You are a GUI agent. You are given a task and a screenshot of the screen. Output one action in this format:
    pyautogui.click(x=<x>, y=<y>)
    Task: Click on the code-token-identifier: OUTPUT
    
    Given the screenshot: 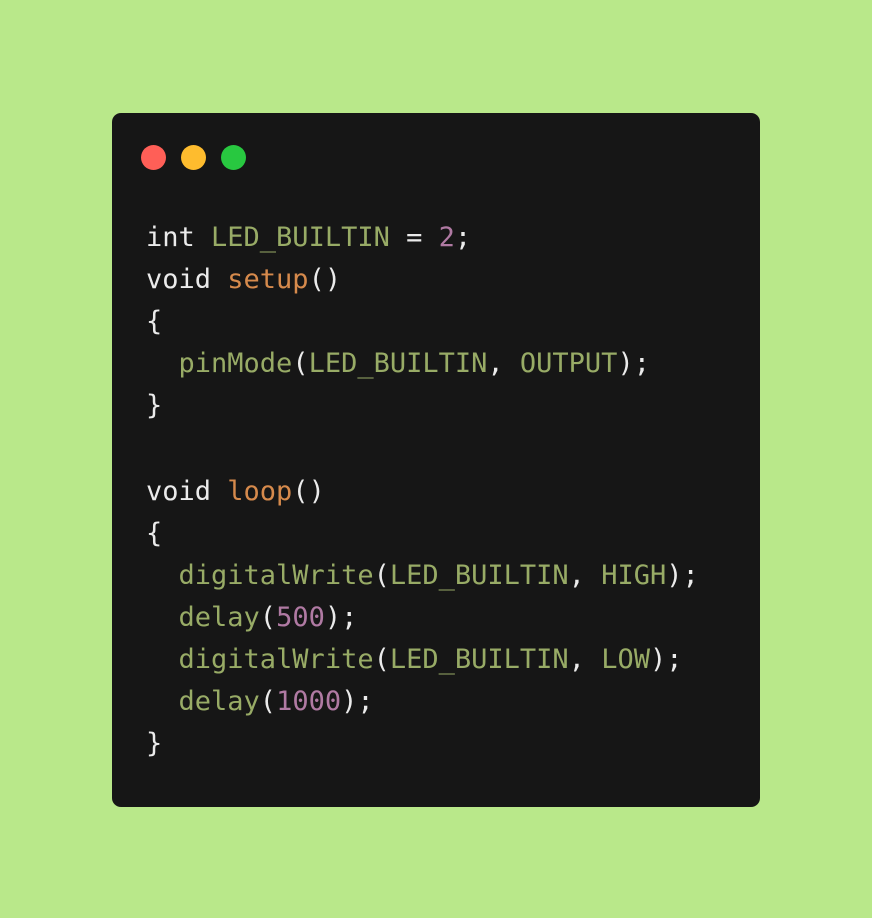 What is the action you would take?
    pyautogui.click(x=568, y=363)
    